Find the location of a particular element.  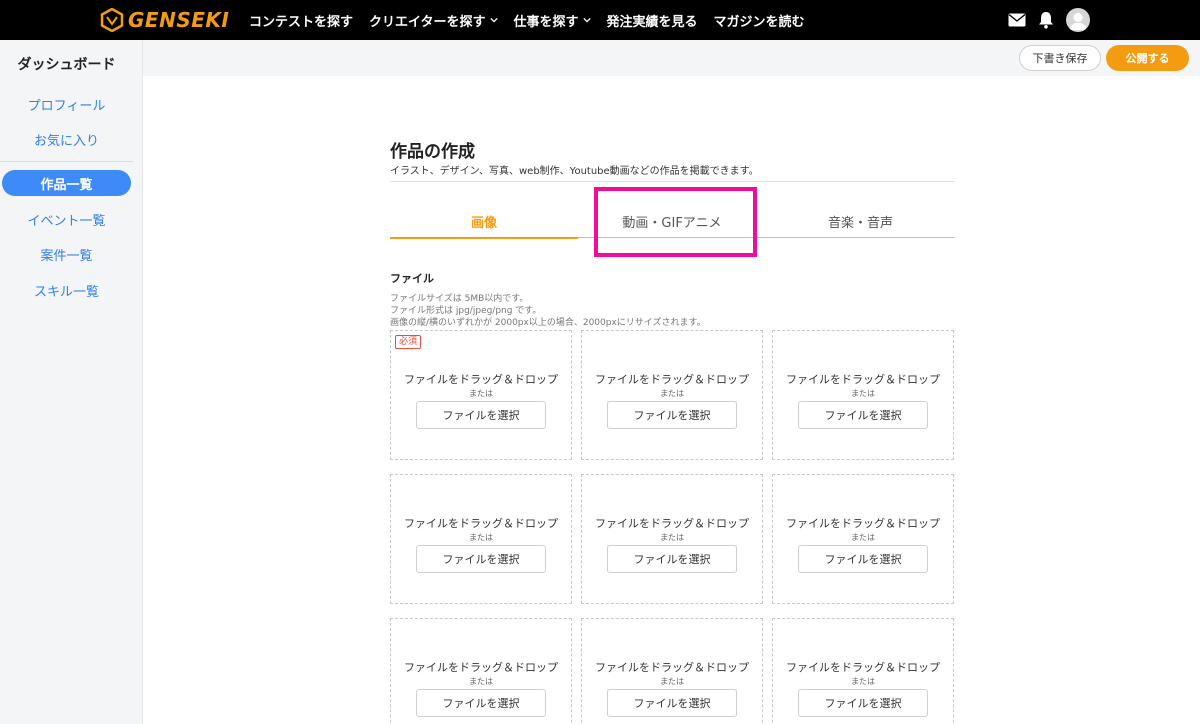

logo-mark-icon is located at coordinates (112, 20).